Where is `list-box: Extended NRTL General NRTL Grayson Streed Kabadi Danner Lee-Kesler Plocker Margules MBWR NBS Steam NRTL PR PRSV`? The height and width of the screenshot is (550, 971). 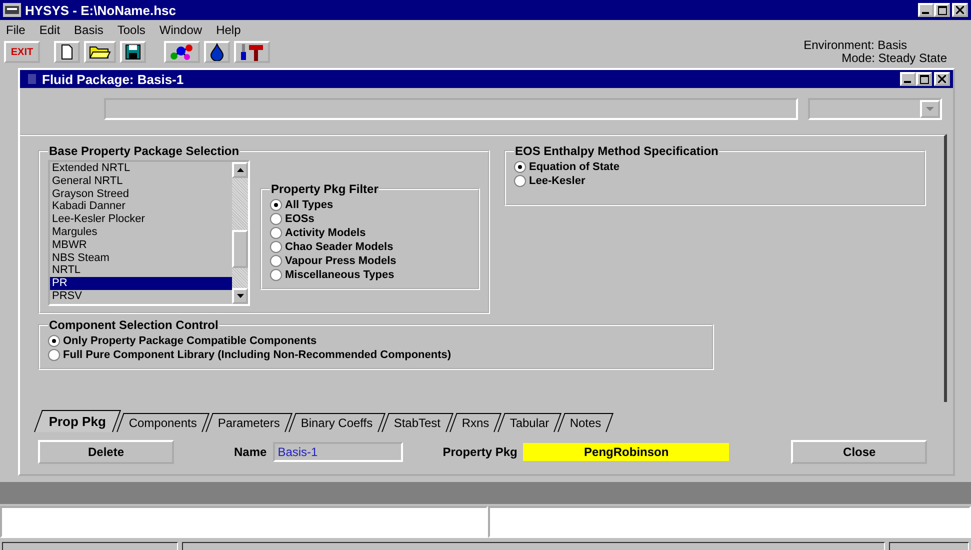
list-box: Extended NRTL General NRTL Grayson Streed Kabadi Danner Lee-Kesler Plocker Margules MBWR NBS Steam NRTL PR PRSV is located at coordinates (149, 233).